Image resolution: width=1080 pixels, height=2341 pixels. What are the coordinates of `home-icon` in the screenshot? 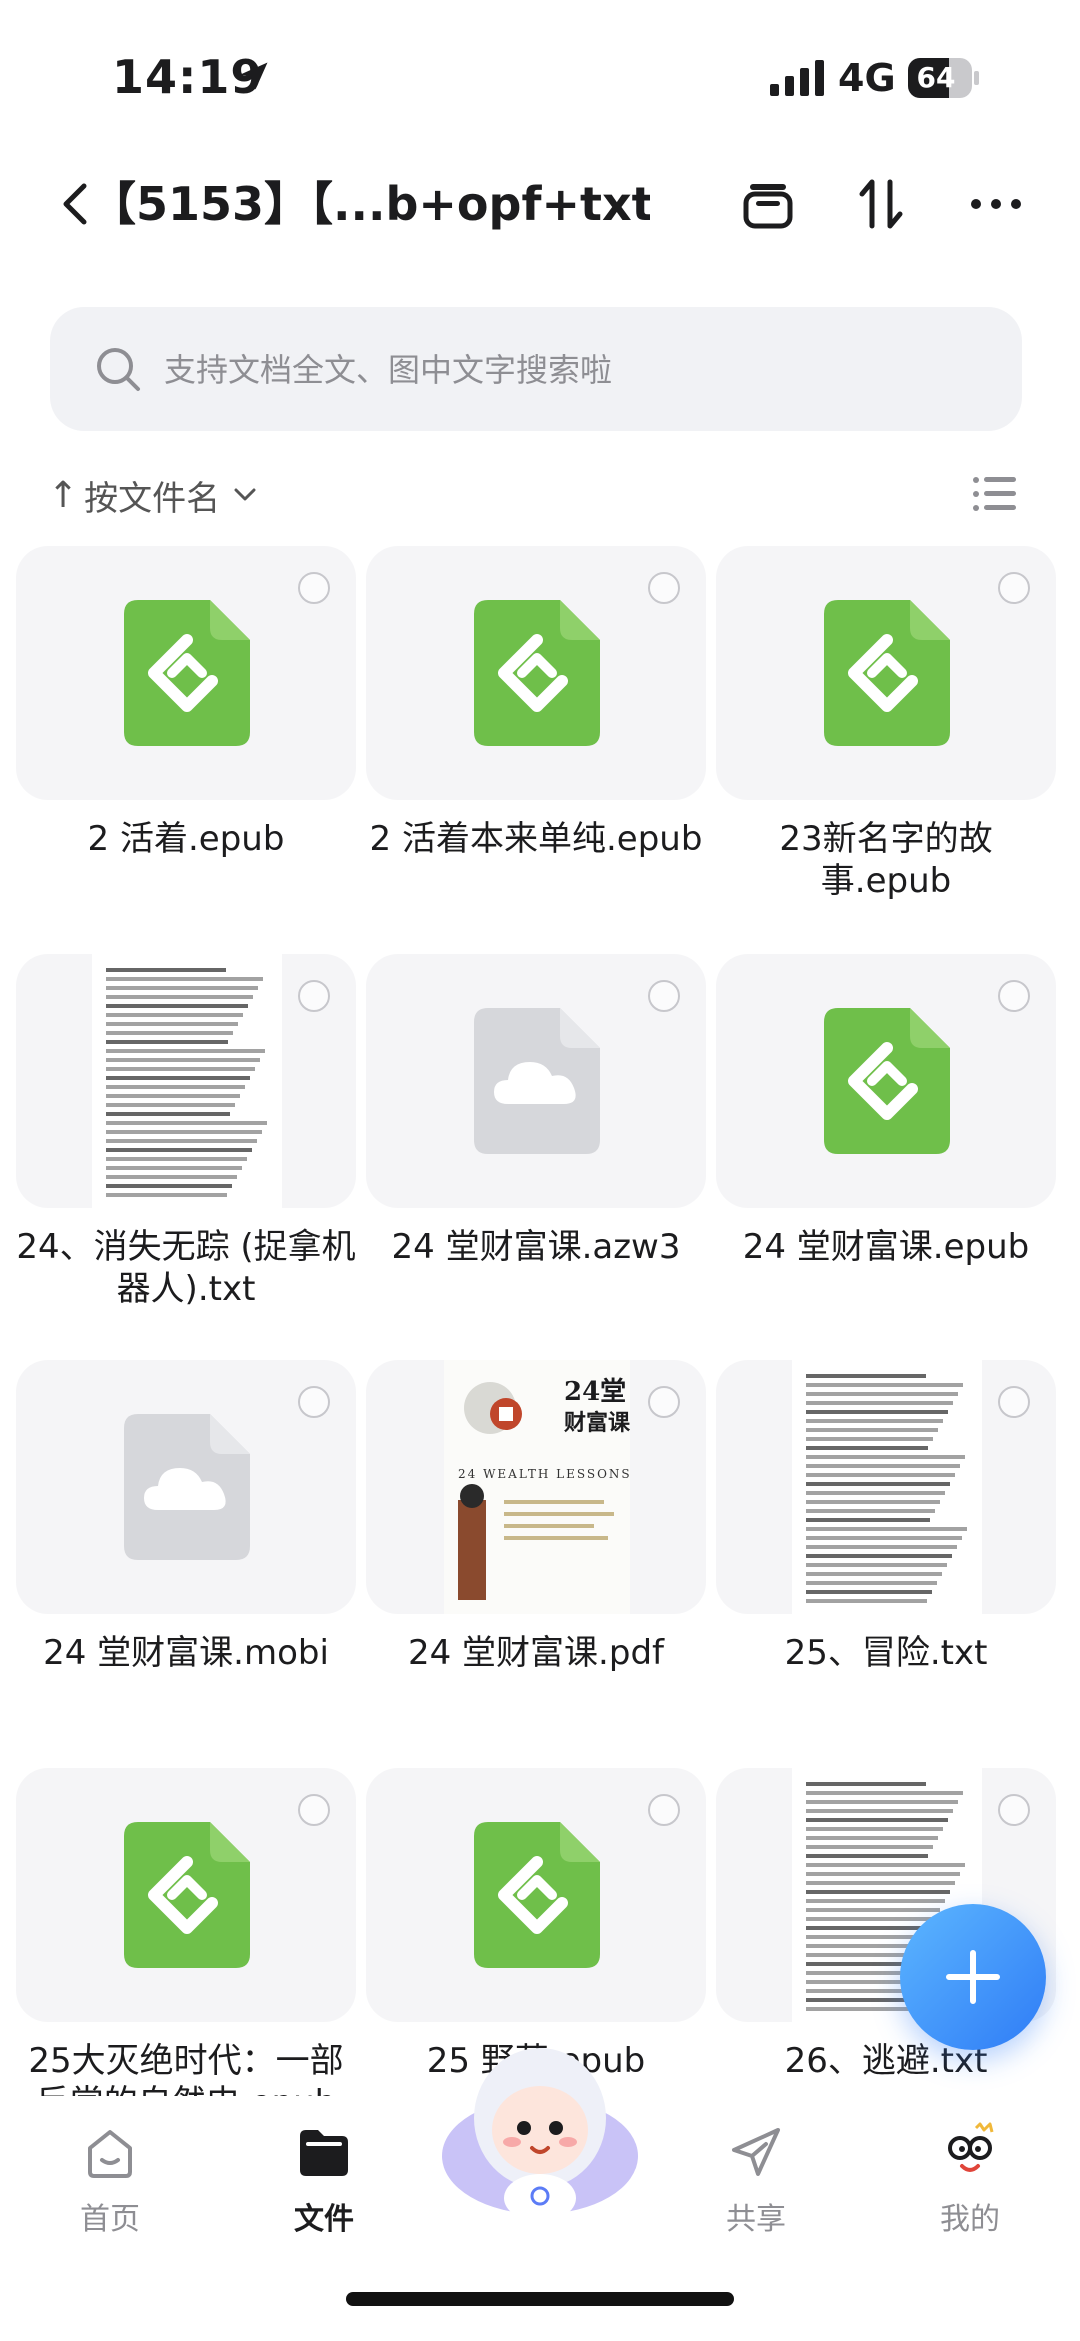 It's located at (110, 2154).